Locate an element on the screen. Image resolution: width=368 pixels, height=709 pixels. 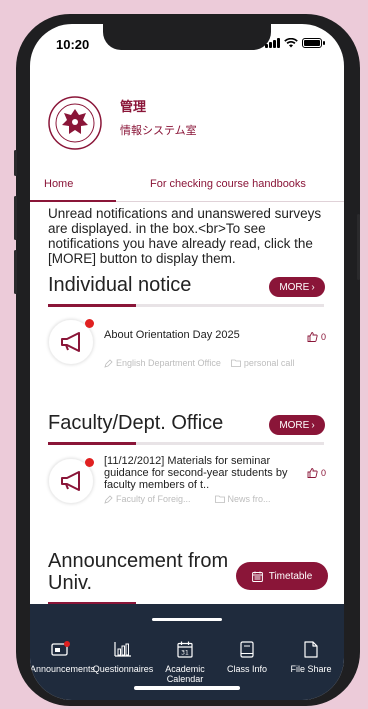
notice-meta: English Department Office personal call is located at coordinates (199, 363).